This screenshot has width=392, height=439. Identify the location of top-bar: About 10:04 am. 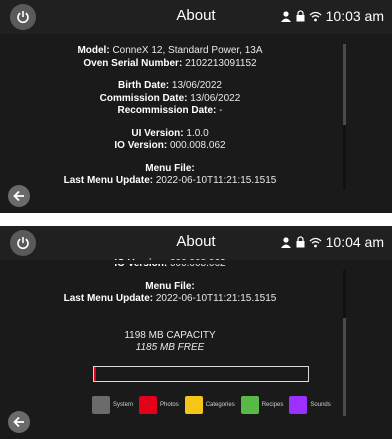
(196, 243).